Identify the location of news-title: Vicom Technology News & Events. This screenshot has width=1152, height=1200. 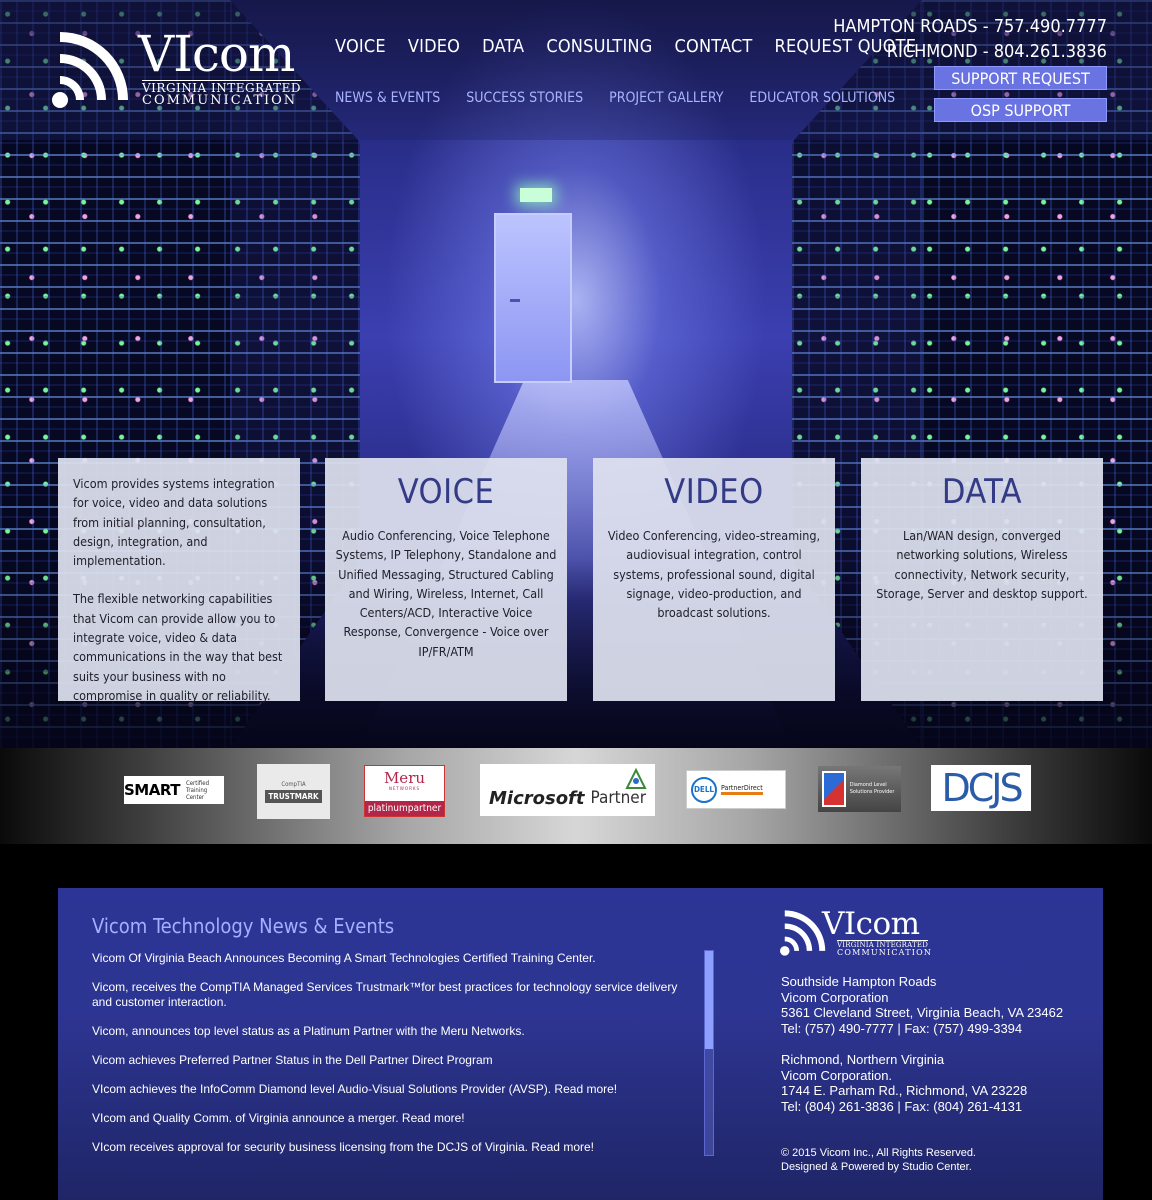
(243, 926).